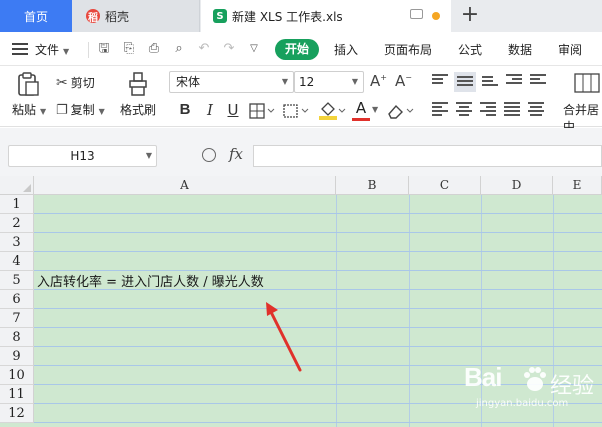  What do you see at coordinates (233, 110) in the screenshot?
I see `underline-icon: U` at bounding box center [233, 110].